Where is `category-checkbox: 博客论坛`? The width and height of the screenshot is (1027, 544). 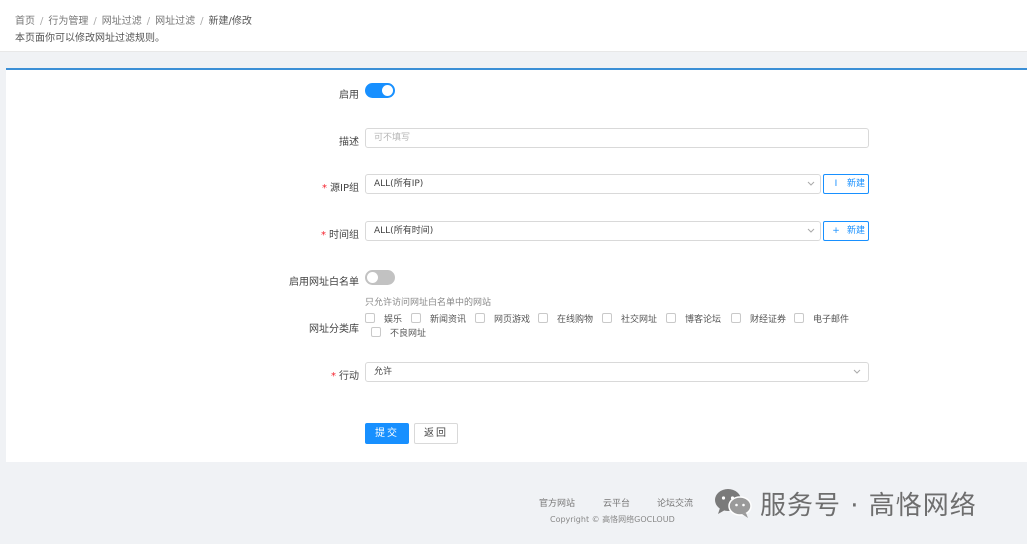 category-checkbox: 博客论坛 is located at coordinates (693, 319).